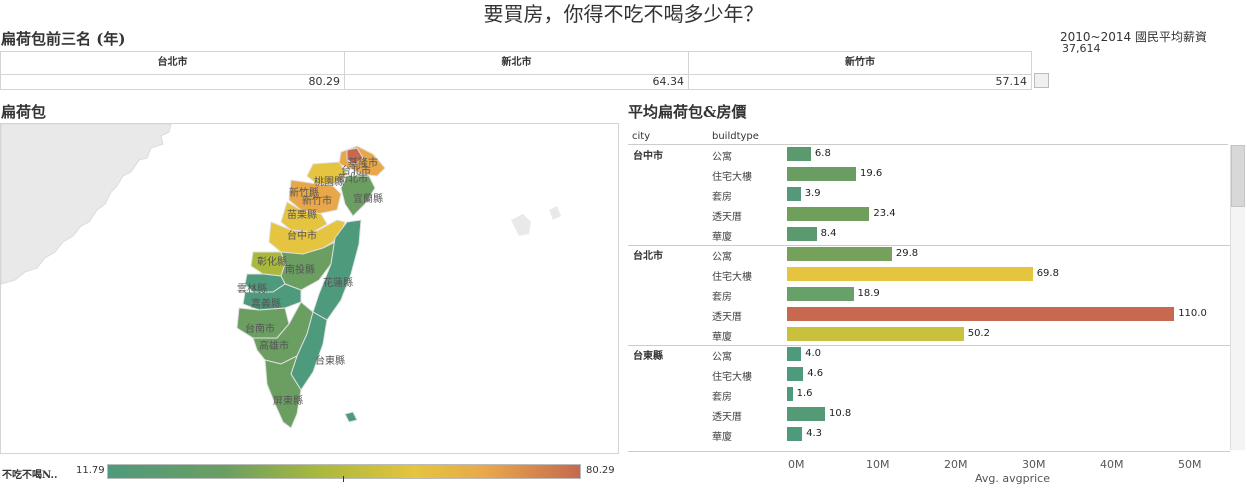  Describe the element at coordinates (300, 270) in the screenshot. I see `map-label: 南投縣` at that location.